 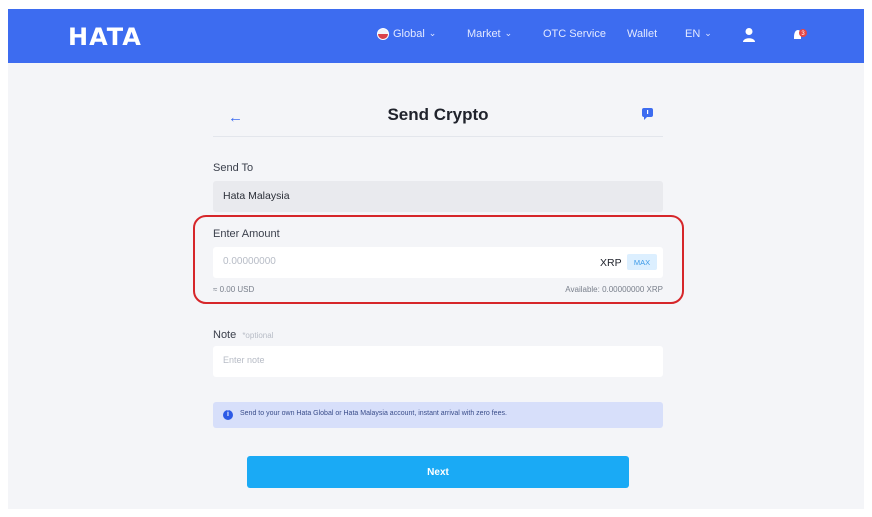 I want to click on note-label: Note *optional, so click(x=243, y=335).